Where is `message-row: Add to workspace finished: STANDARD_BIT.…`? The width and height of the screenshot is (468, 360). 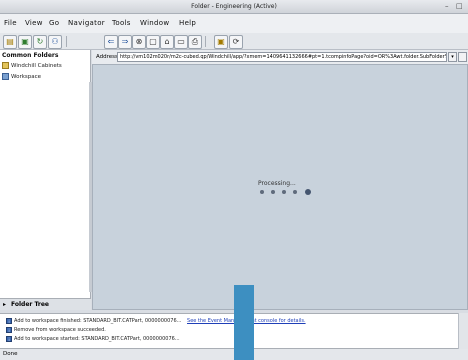 message-row: Add to workspace finished: STANDARD_BIT.… is located at coordinates (160, 321).